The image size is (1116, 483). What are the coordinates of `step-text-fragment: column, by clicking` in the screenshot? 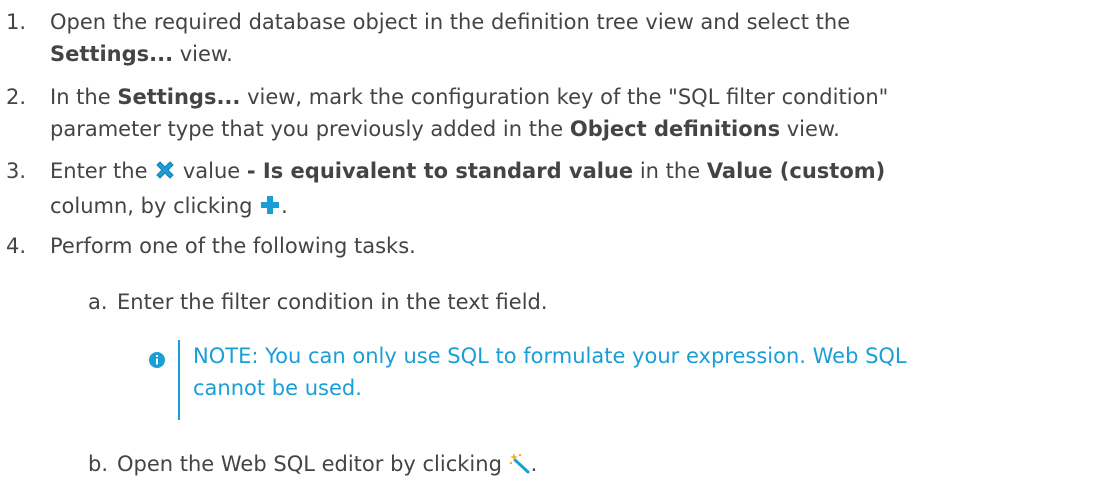 It's located at (155, 206).